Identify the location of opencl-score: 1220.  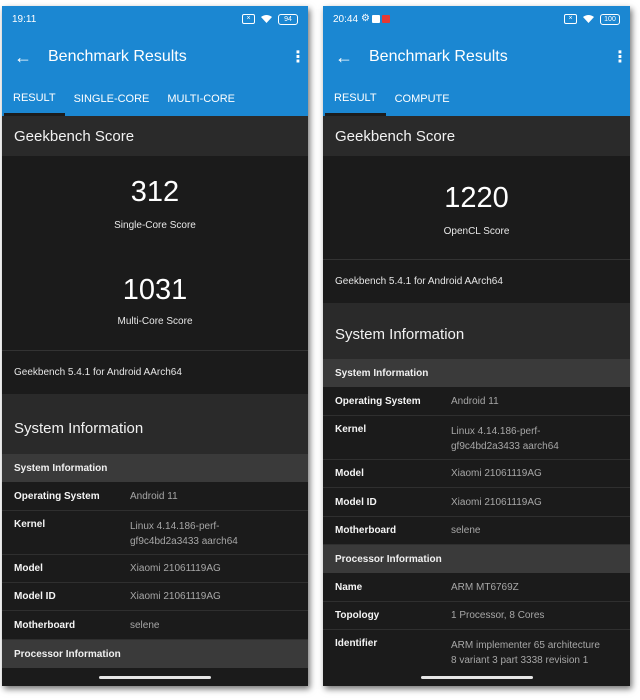
(476, 198).